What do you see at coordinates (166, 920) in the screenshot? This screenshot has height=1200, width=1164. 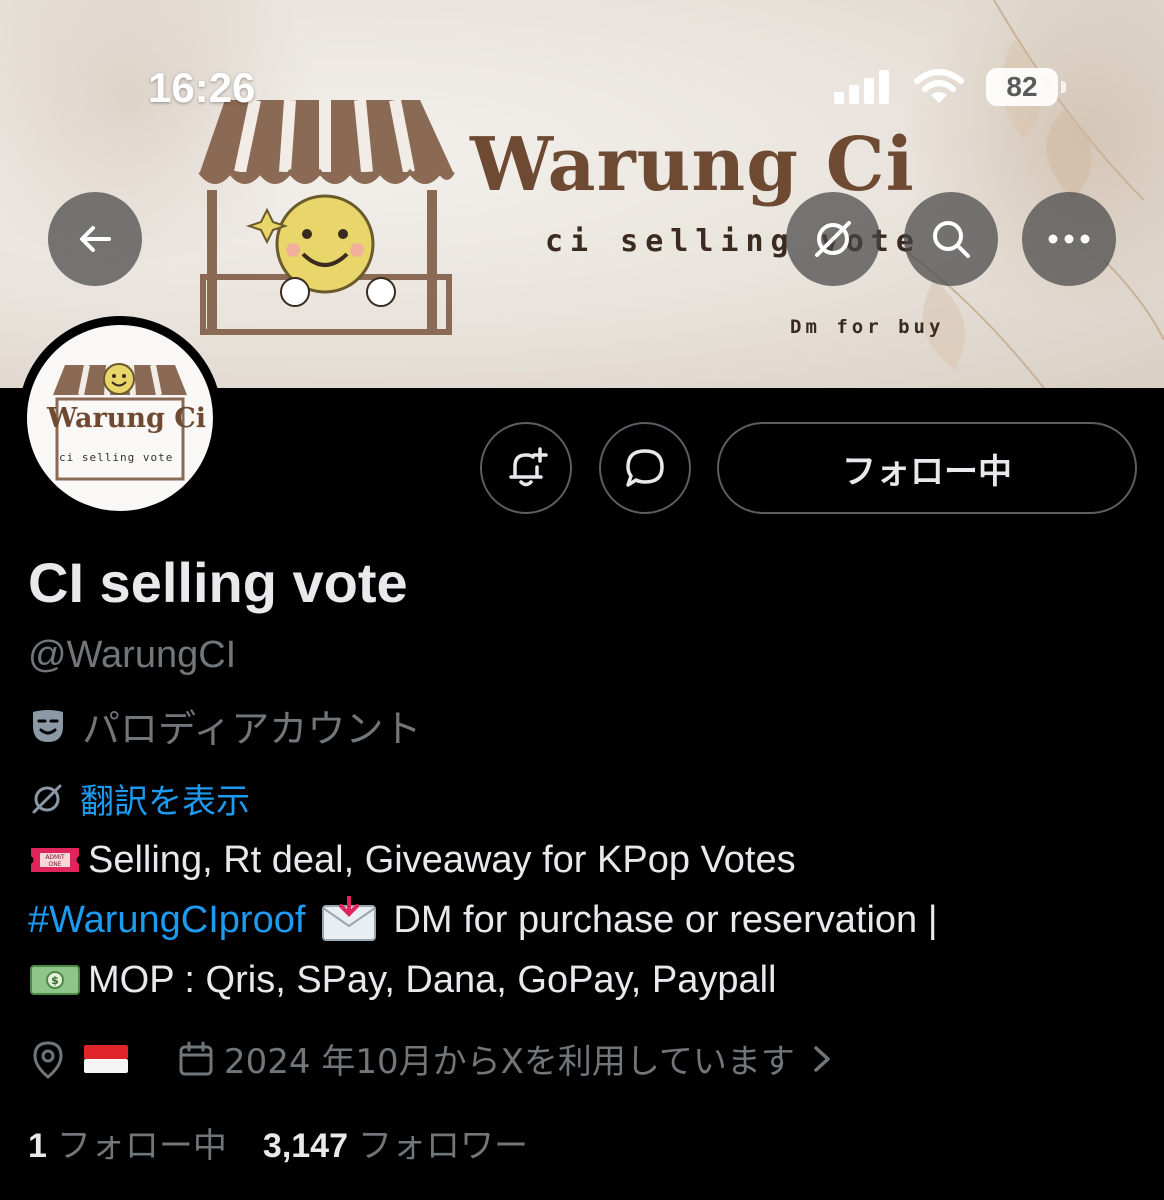 I see `bio-hashtag-link: #WarungCIproof` at bounding box center [166, 920].